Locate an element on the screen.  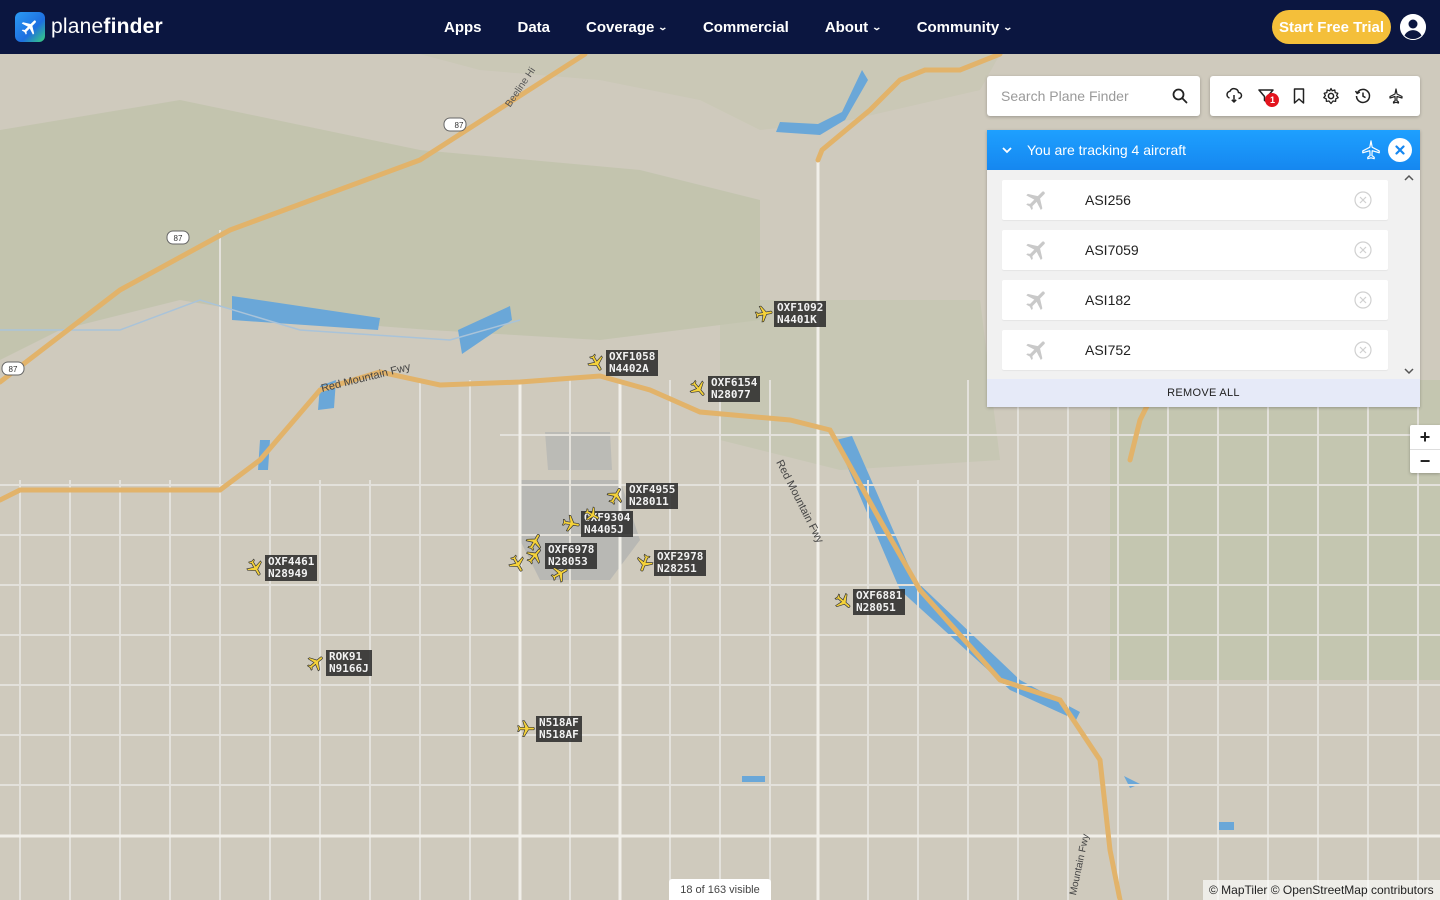
tracking-panel-header: You are tracking 4 aircraft is located at coordinates (1203, 150).